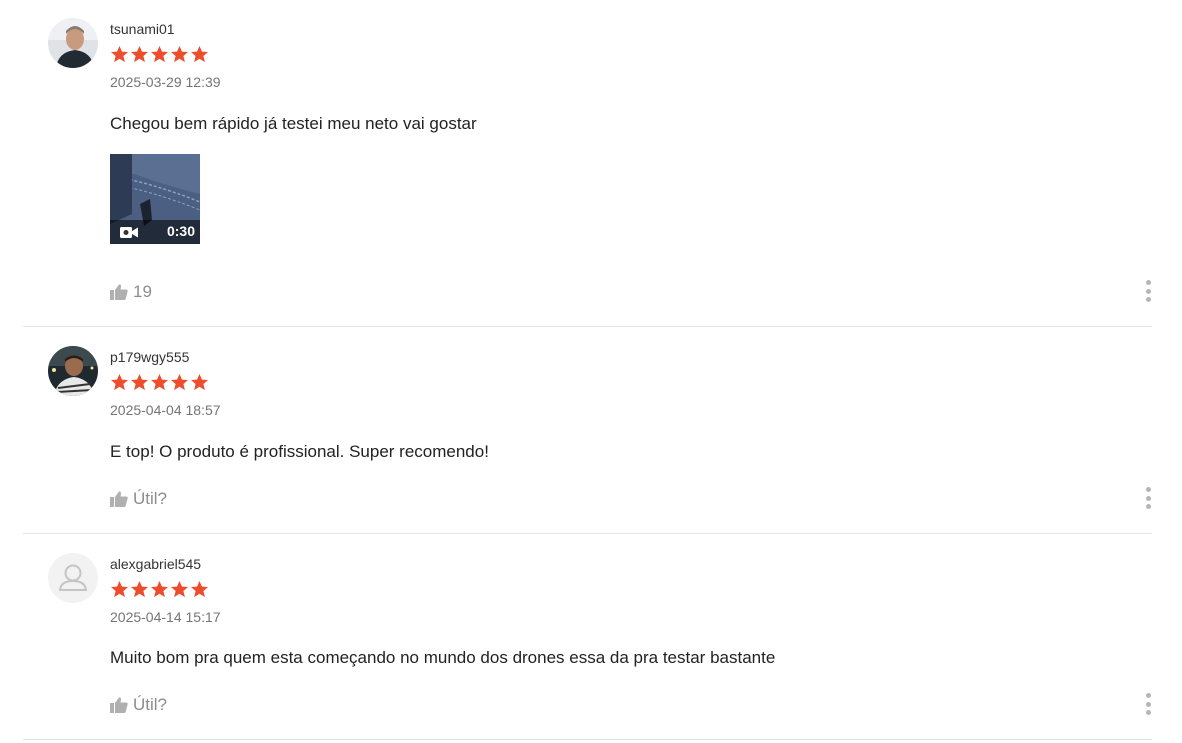 The image size is (1182, 743). I want to click on video-camera-icon, so click(129, 232).